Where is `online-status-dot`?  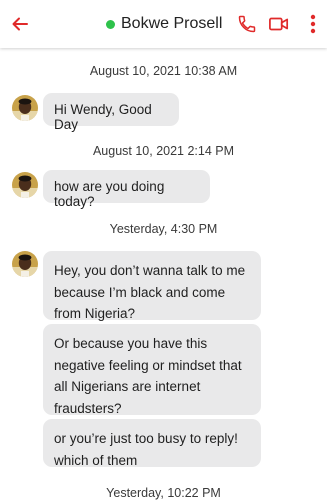 online-status-dot is located at coordinates (110, 24).